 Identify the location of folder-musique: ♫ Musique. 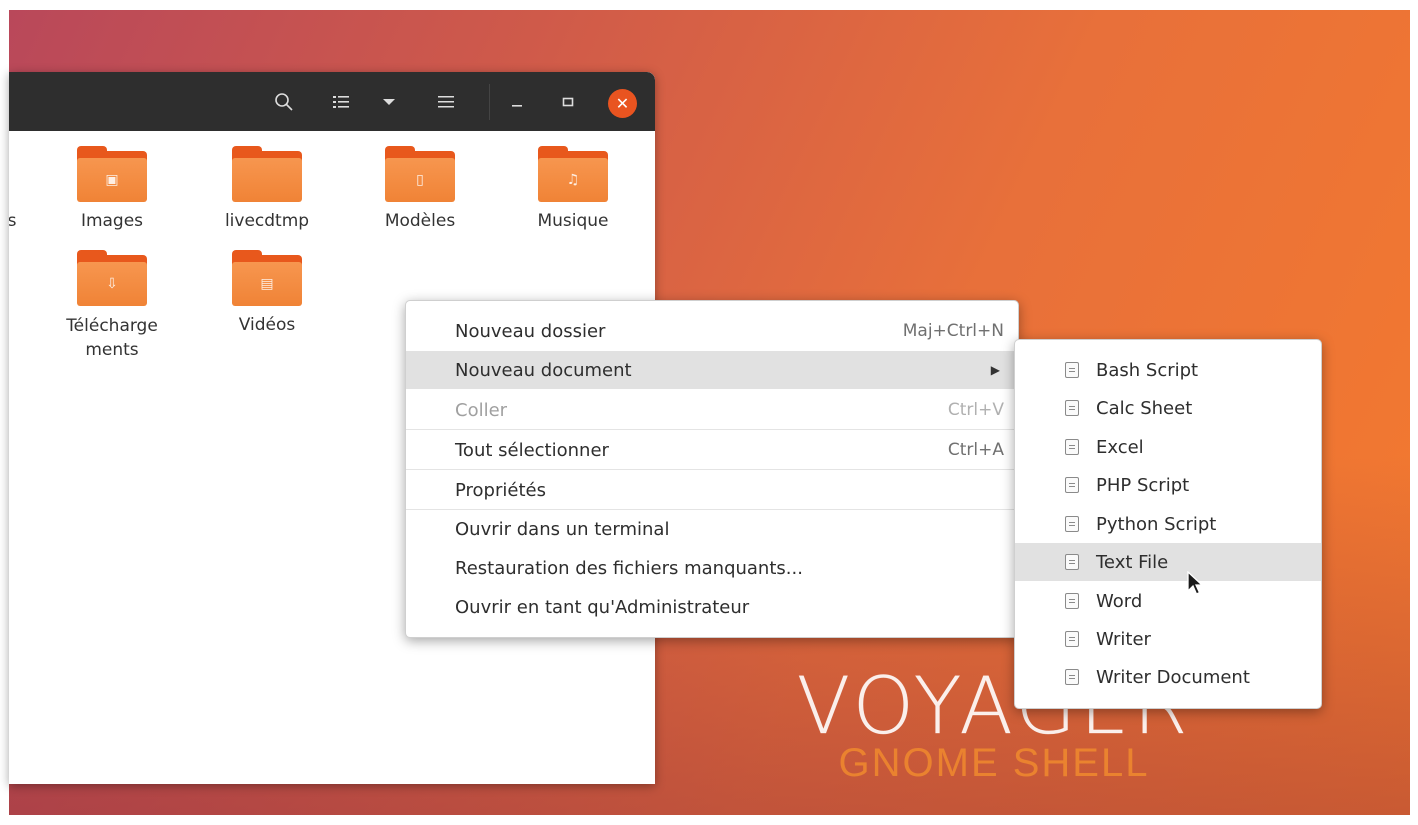
(573, 189).